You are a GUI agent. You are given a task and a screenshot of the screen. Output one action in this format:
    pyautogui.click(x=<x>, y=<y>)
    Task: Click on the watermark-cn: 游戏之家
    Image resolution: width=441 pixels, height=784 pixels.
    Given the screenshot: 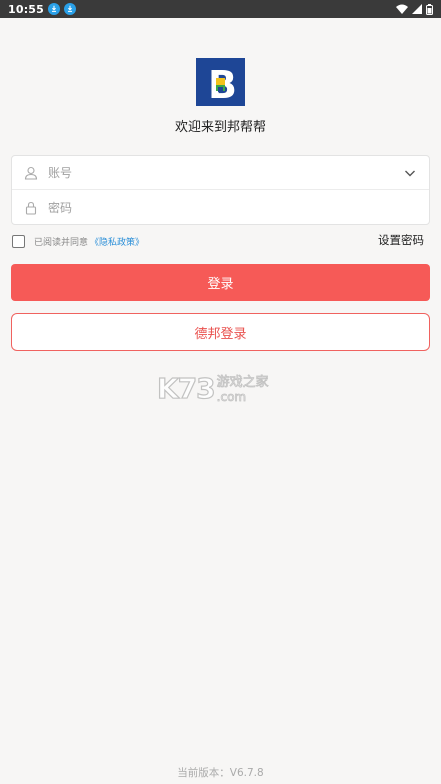 What is the action you would take?
    pyautogui.click(x=242, y=383)
    